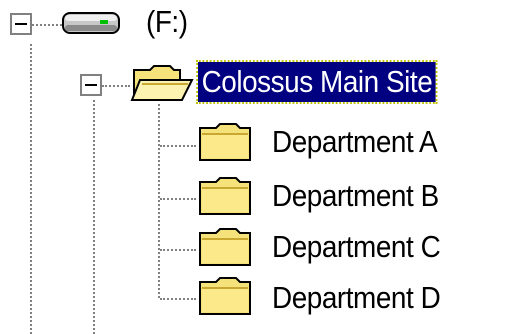 This screenshot has height=334, width=521. Describe the element at coordinates (163, 82) in the screenshot. I see `folder-open-icon` at that location.